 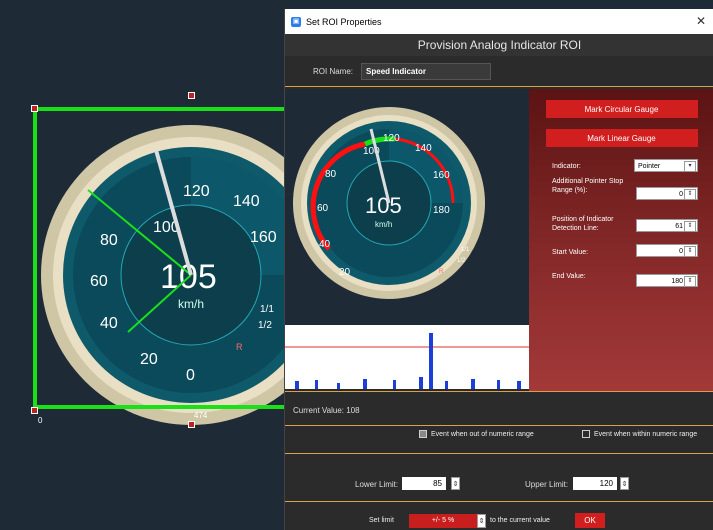 What do you see at coordinates (677, 281) in the screenshot?
I see `end-value-value: 180` at bounding box center [677, 281].